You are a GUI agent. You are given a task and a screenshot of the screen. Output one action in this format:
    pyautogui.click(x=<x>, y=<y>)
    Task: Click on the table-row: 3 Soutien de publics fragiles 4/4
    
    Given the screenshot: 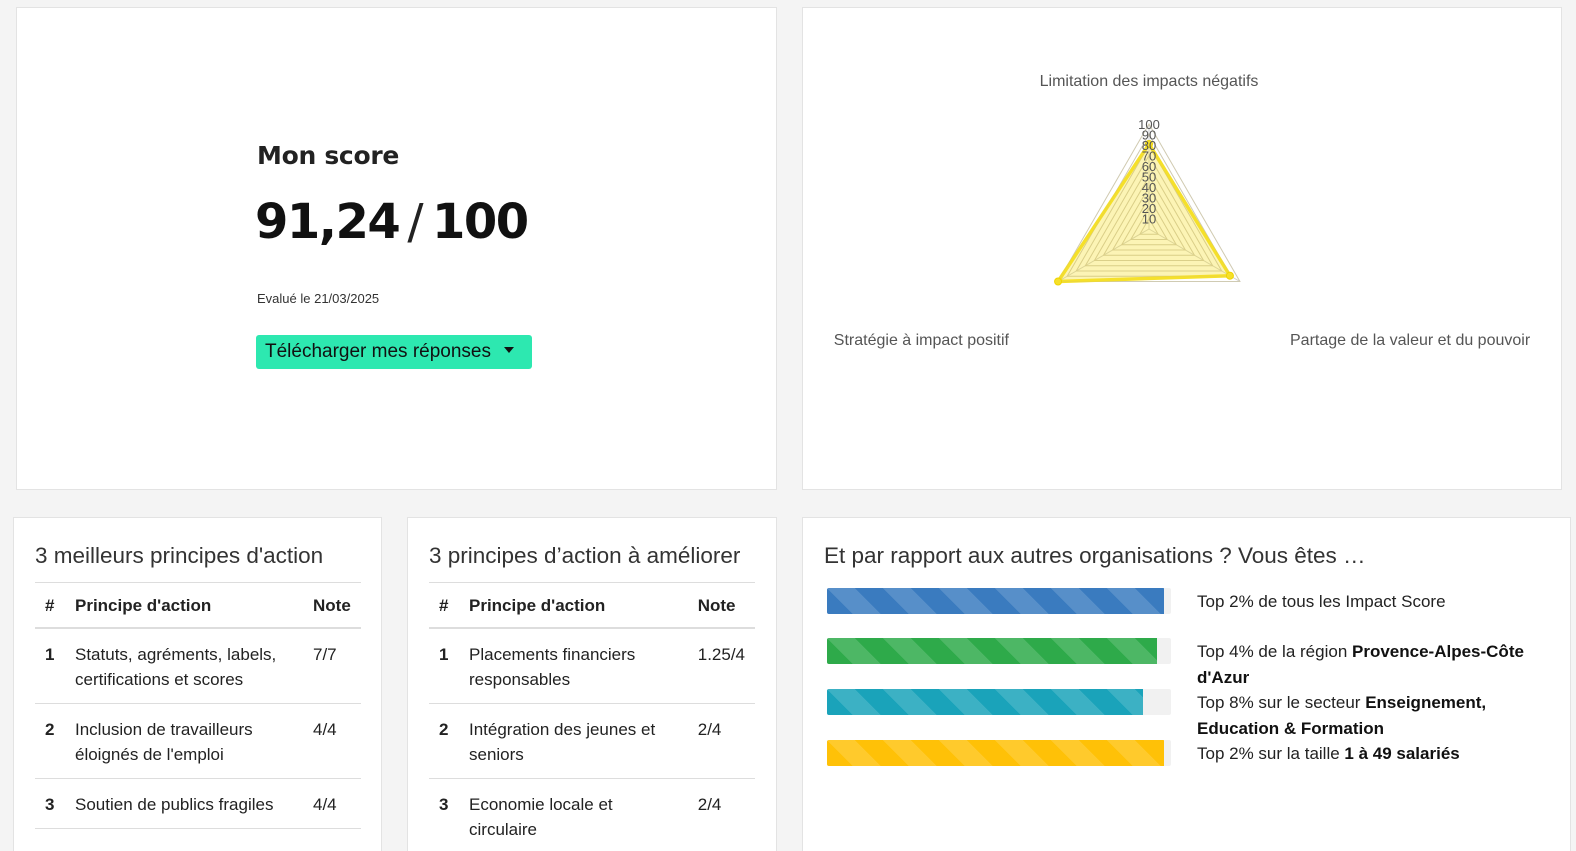 What is the action you would take?
    pyautogui.click(x=198, y=803)
    